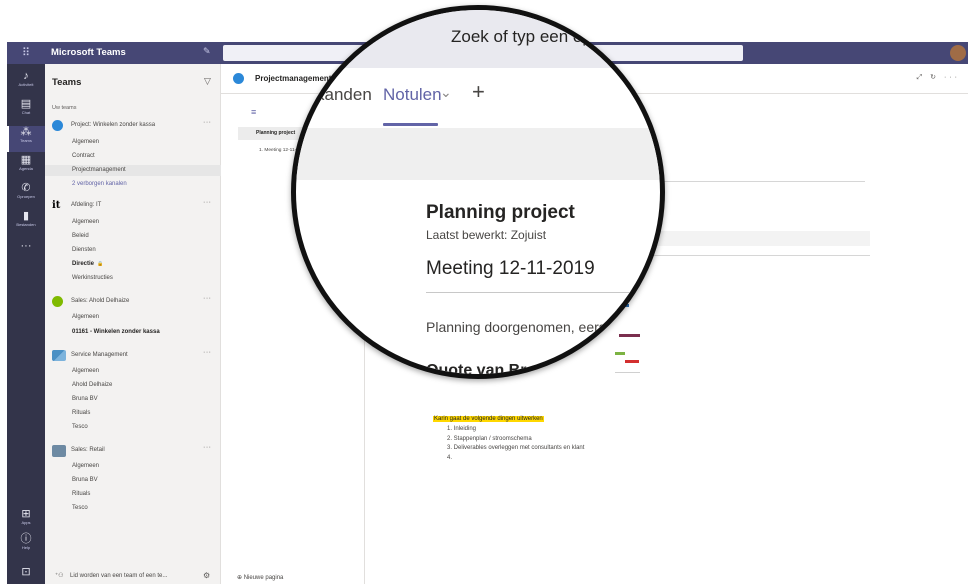 Image resolution: width=968 pixels, height=584 pixels. Describe the element at coordinates (100, 301) in the screenshot. I see `team-name: Sales: Ahold Delhaize` at that location.